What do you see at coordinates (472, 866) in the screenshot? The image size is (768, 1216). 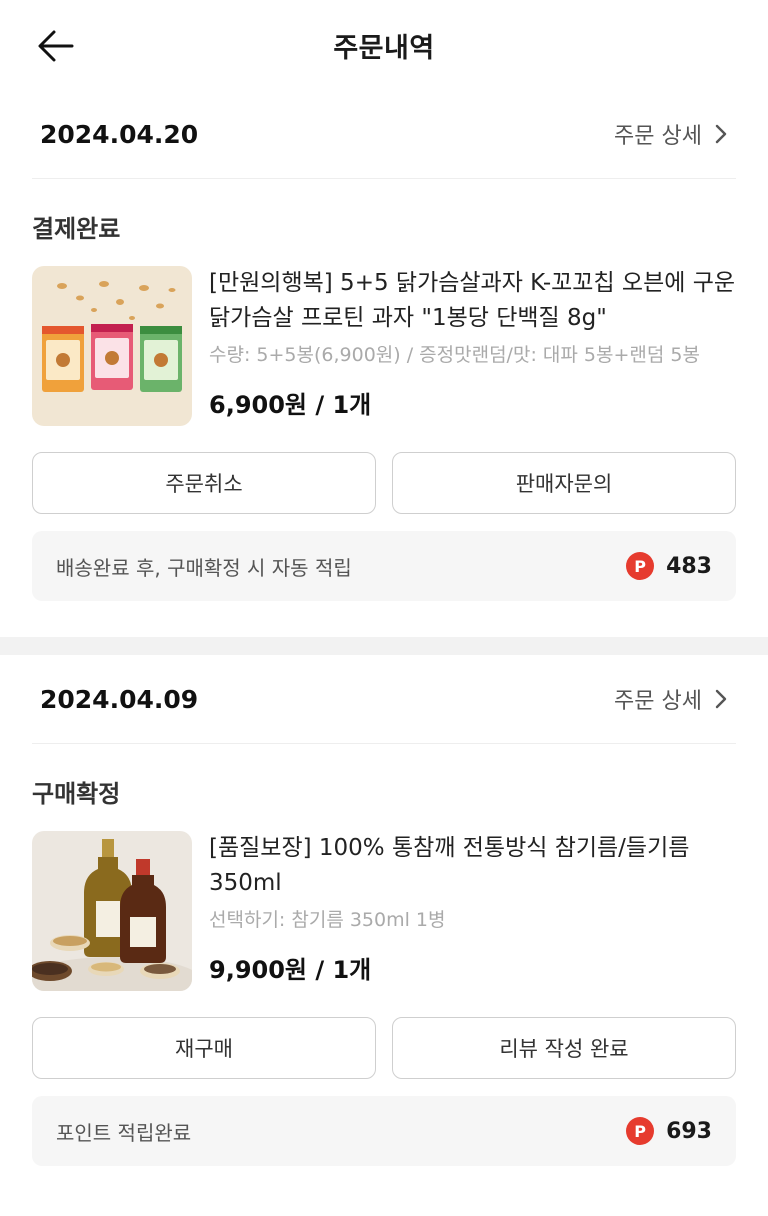 I see `product-name: [품질보장] 100% 통참깨 전통방식 참기름/들기름 350ml` at bounding box center [472, 866].